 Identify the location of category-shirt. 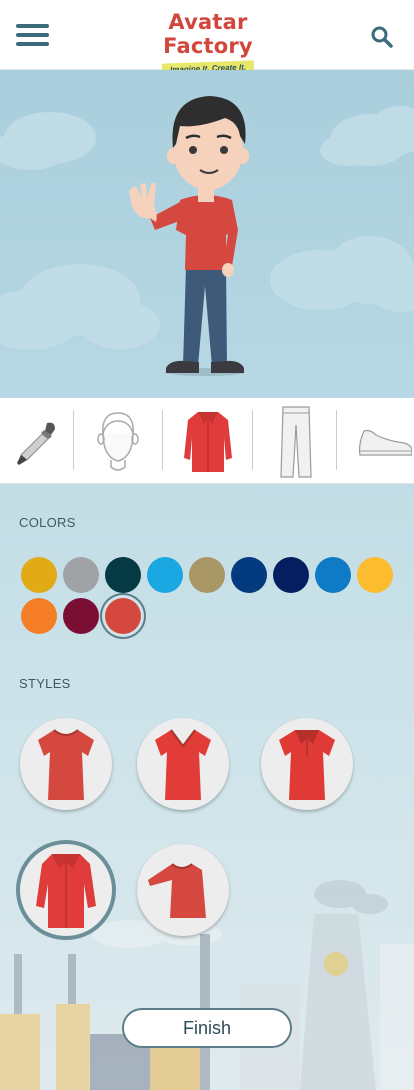
(208, 442).